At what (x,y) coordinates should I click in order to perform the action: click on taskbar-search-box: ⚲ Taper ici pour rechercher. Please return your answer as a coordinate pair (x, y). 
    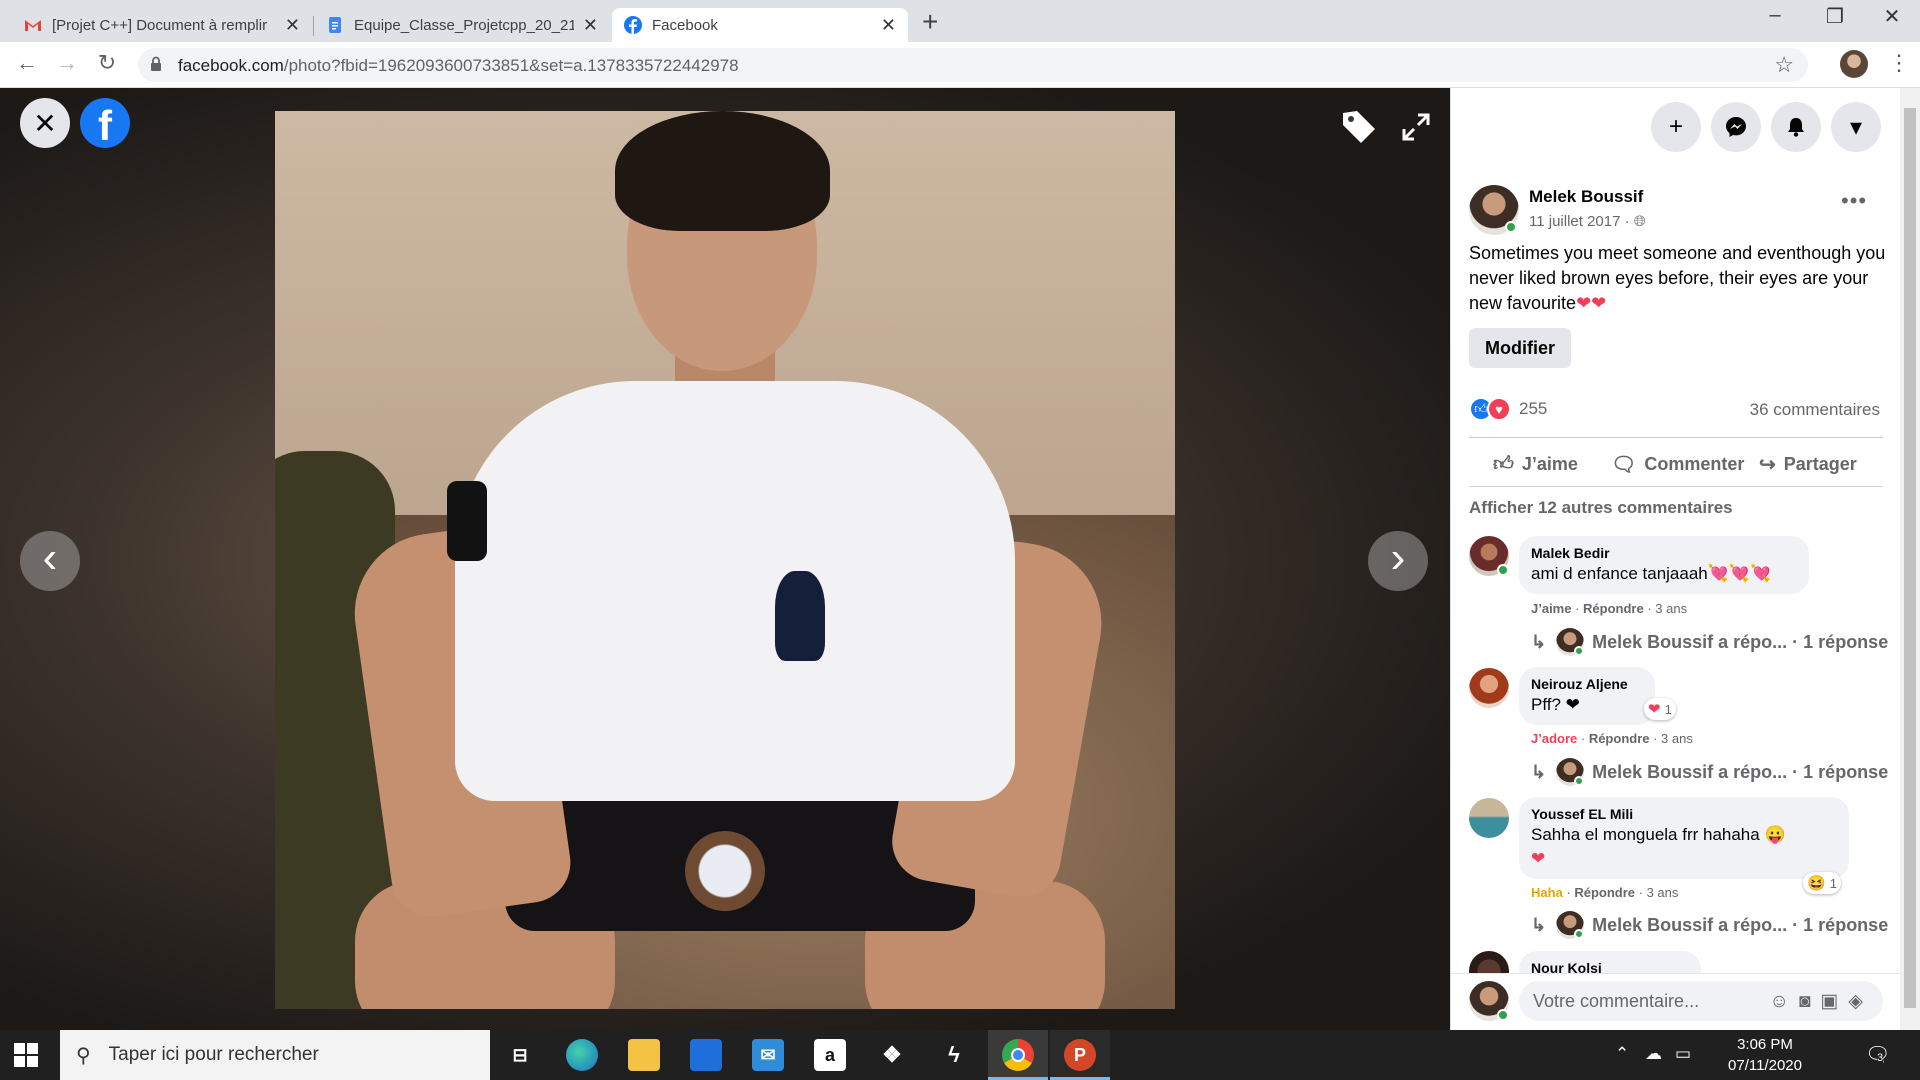
    Looking at the image, I should click on (275, 1055).